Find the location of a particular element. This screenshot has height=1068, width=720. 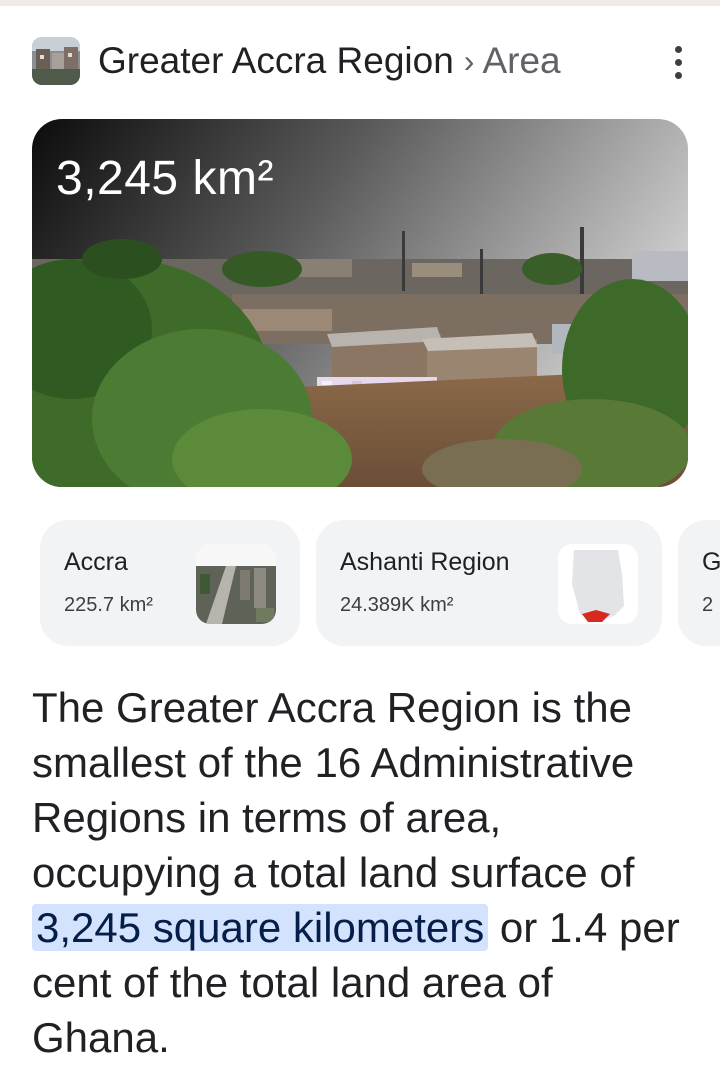

card-value: 2 is located at coordinates (708, 605).